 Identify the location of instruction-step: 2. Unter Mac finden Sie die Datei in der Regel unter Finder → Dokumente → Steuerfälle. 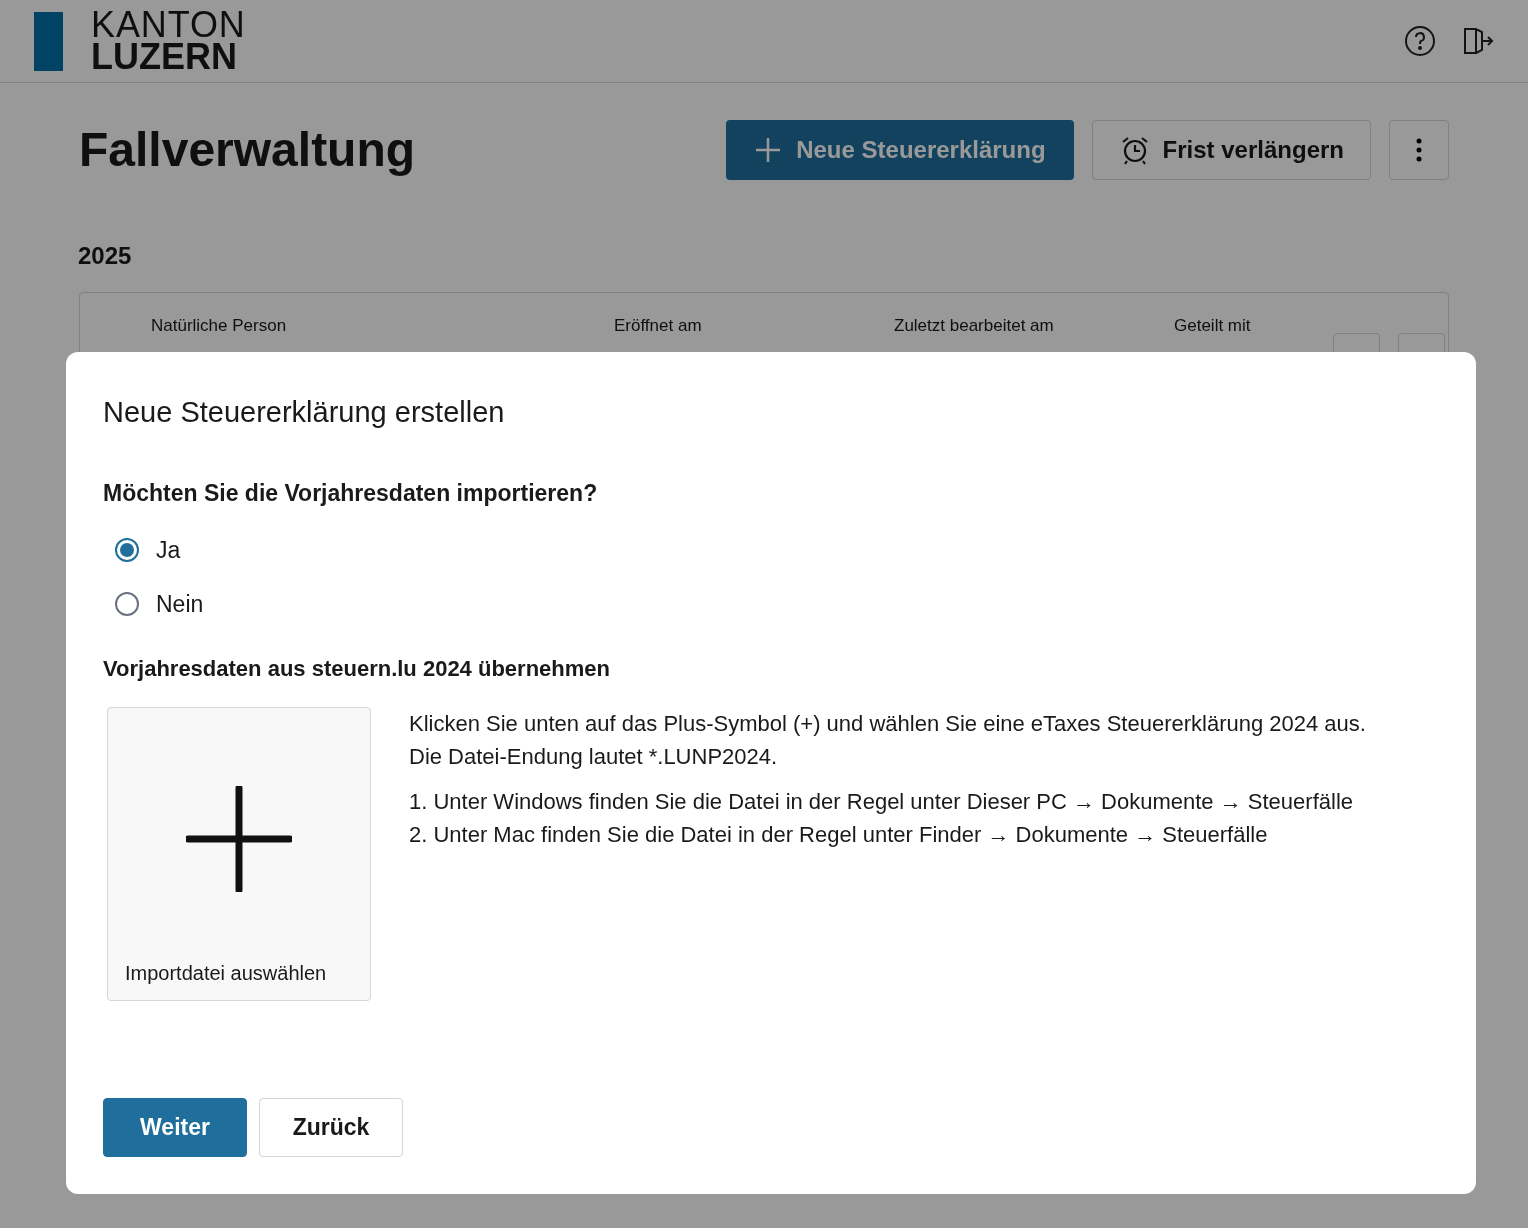
(904, 834).